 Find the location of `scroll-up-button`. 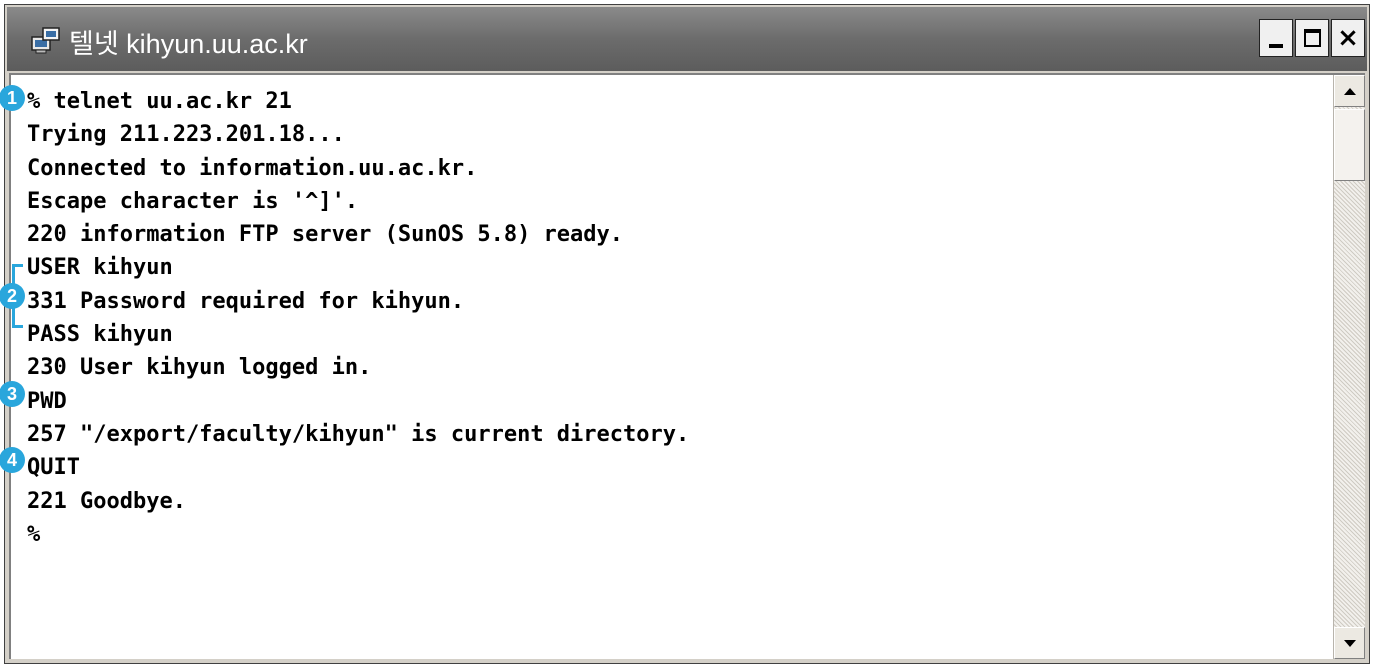

scroll-up-button is located at coordinates (1349, 91).